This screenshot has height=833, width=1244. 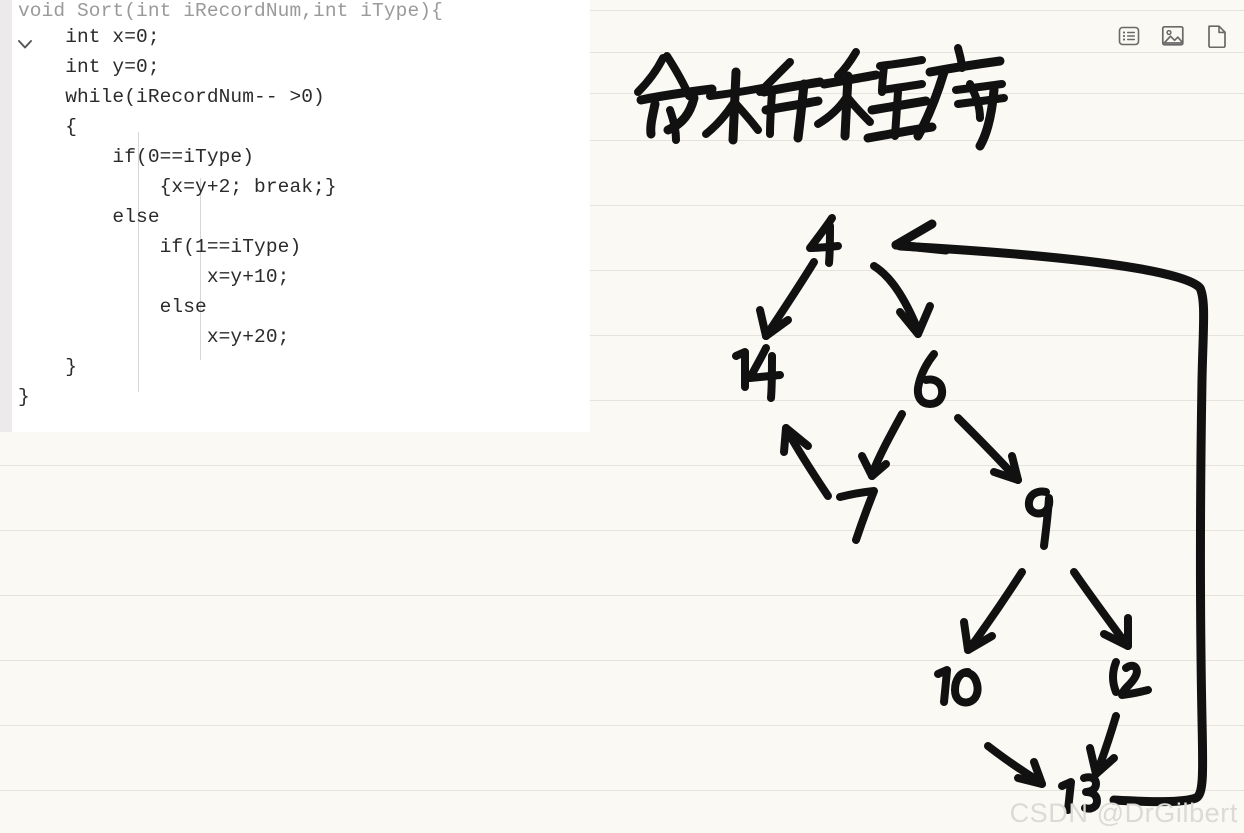 What do you see at coordinates (304, 367) in the screenshot?
I see `code-line-12: }` at bounding box center [304, 367].